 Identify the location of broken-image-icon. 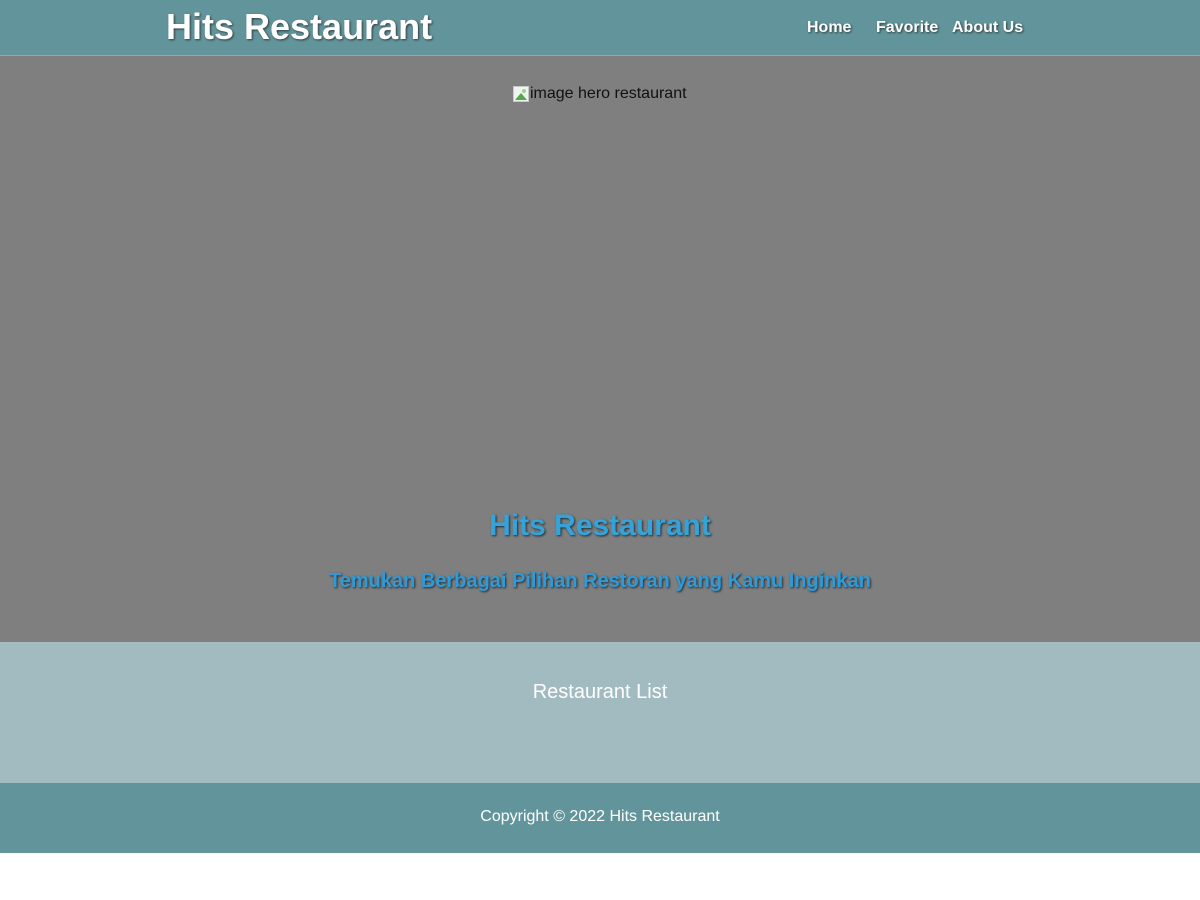
(521, 94).